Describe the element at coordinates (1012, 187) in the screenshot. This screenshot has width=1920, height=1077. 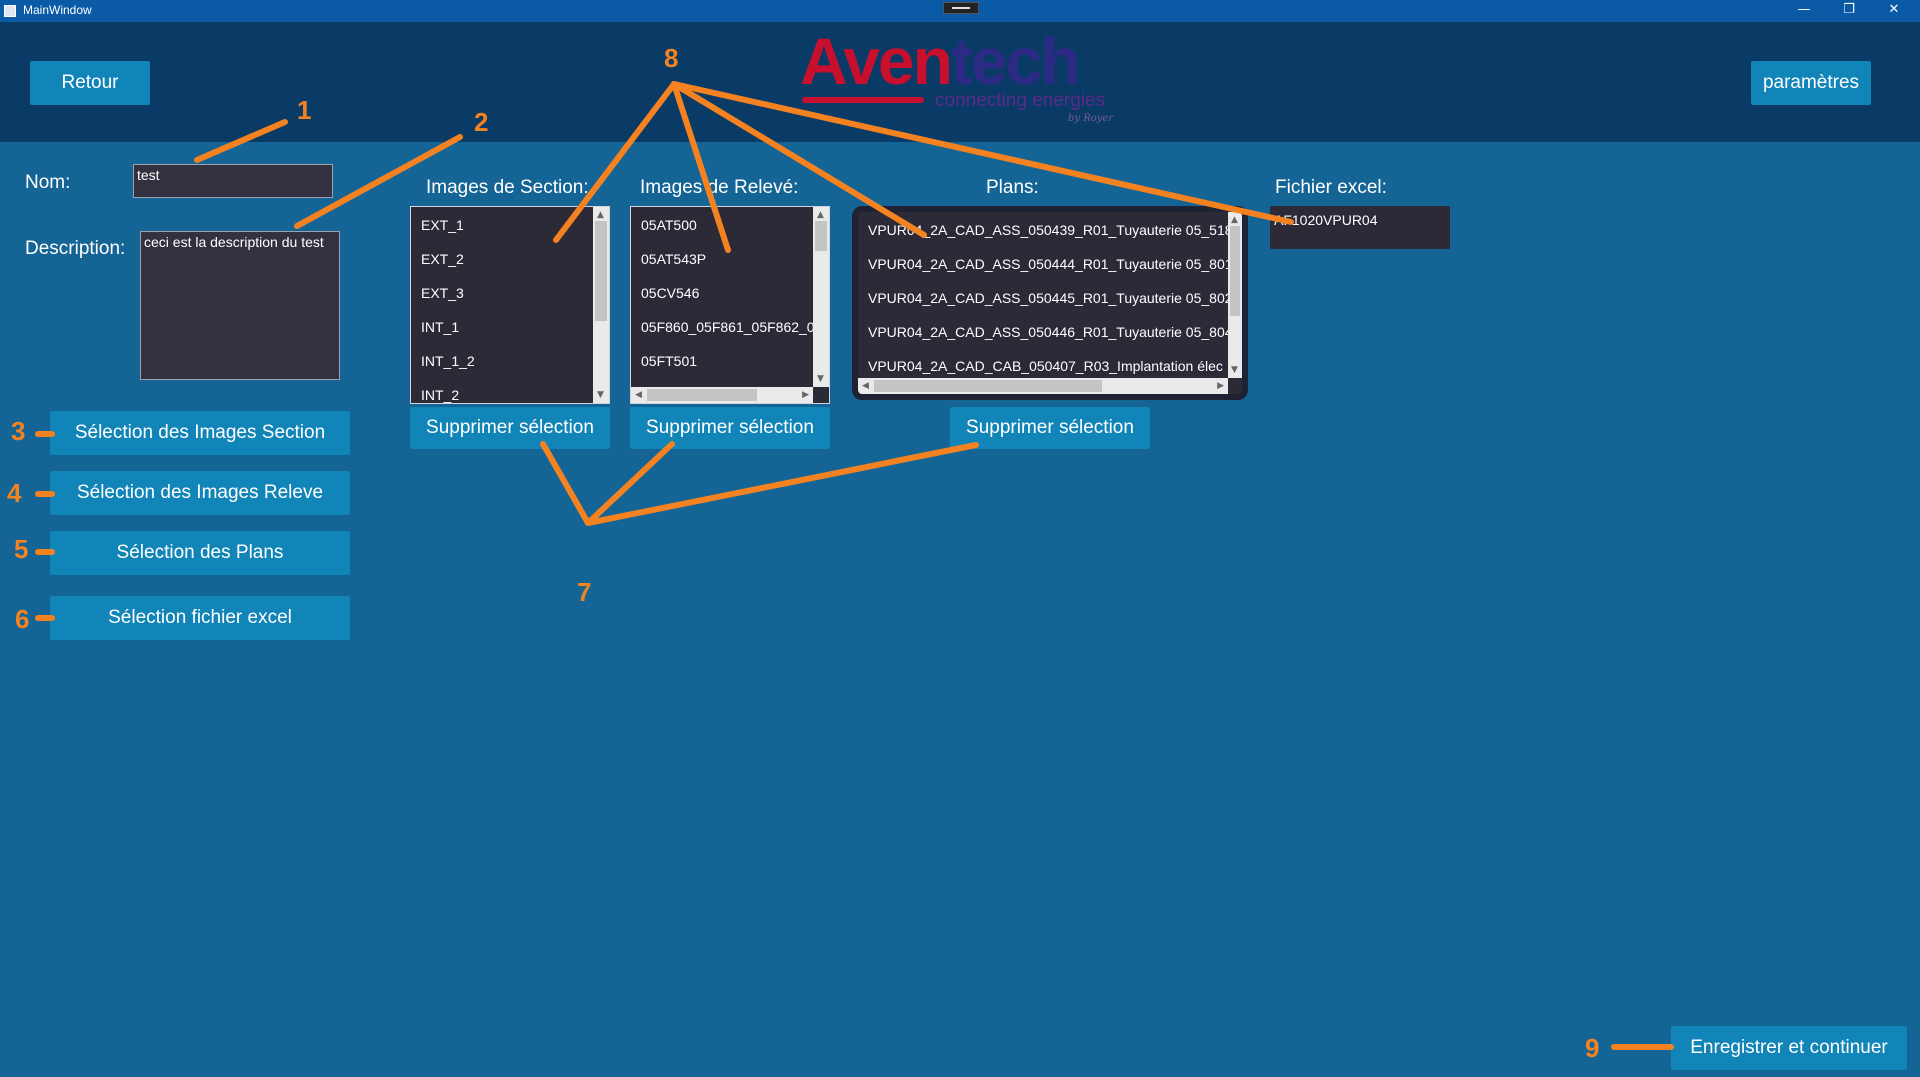
I see `plans-list-label: Plans:` at that location.